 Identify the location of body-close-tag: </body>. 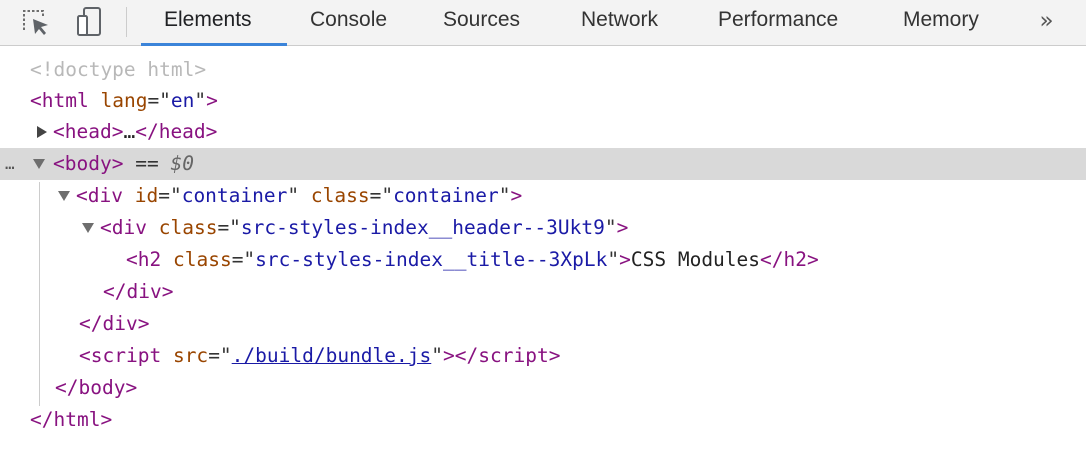
(96, 387).